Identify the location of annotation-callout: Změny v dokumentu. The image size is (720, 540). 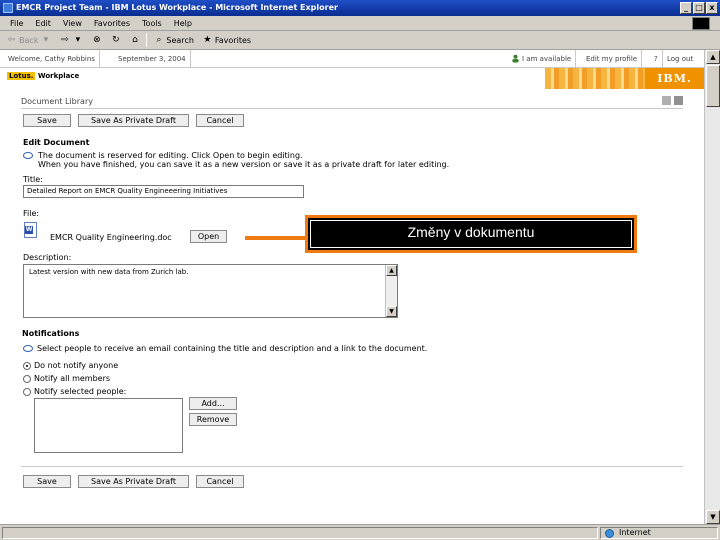
(471, 234).